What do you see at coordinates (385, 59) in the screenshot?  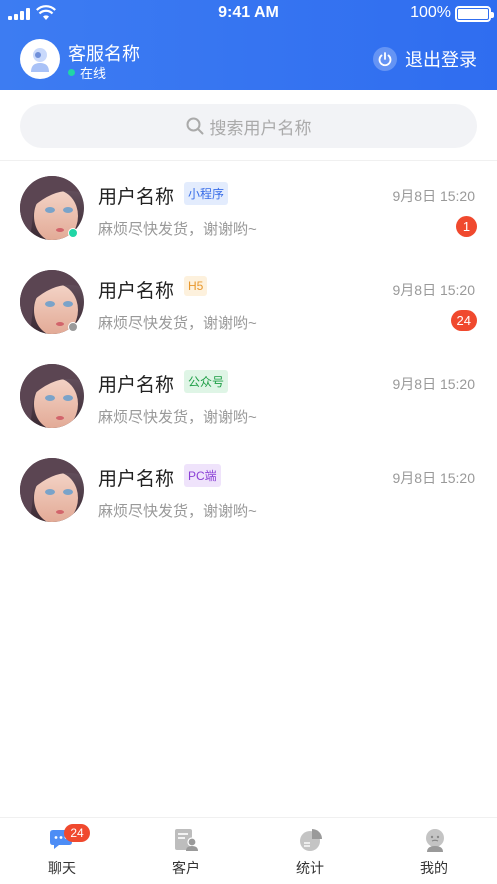 I see `power-icon` at bounding box center [385, 59].